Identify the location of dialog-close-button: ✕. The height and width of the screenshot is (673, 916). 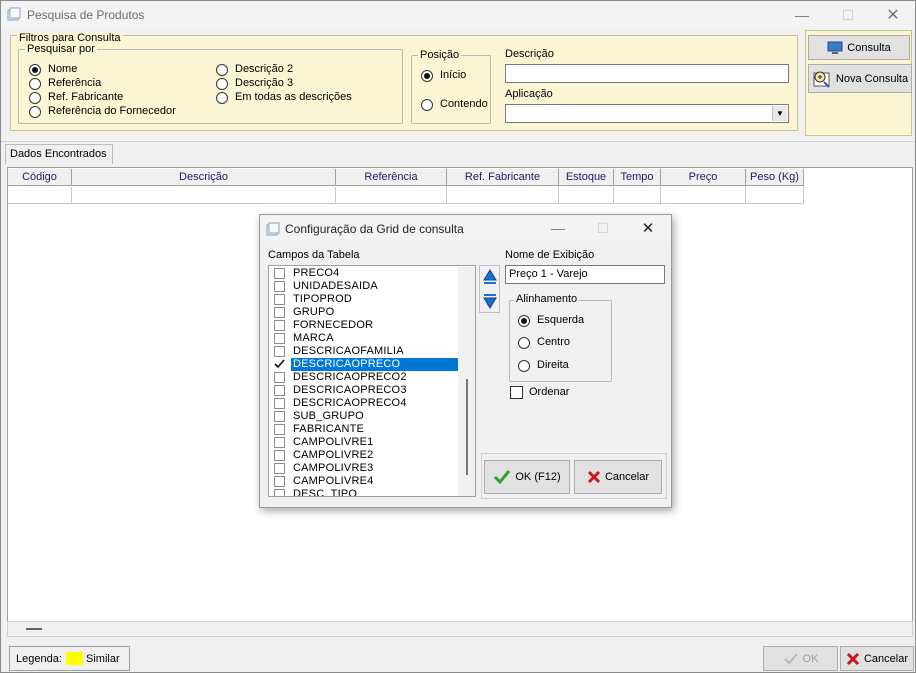
(648, 228).